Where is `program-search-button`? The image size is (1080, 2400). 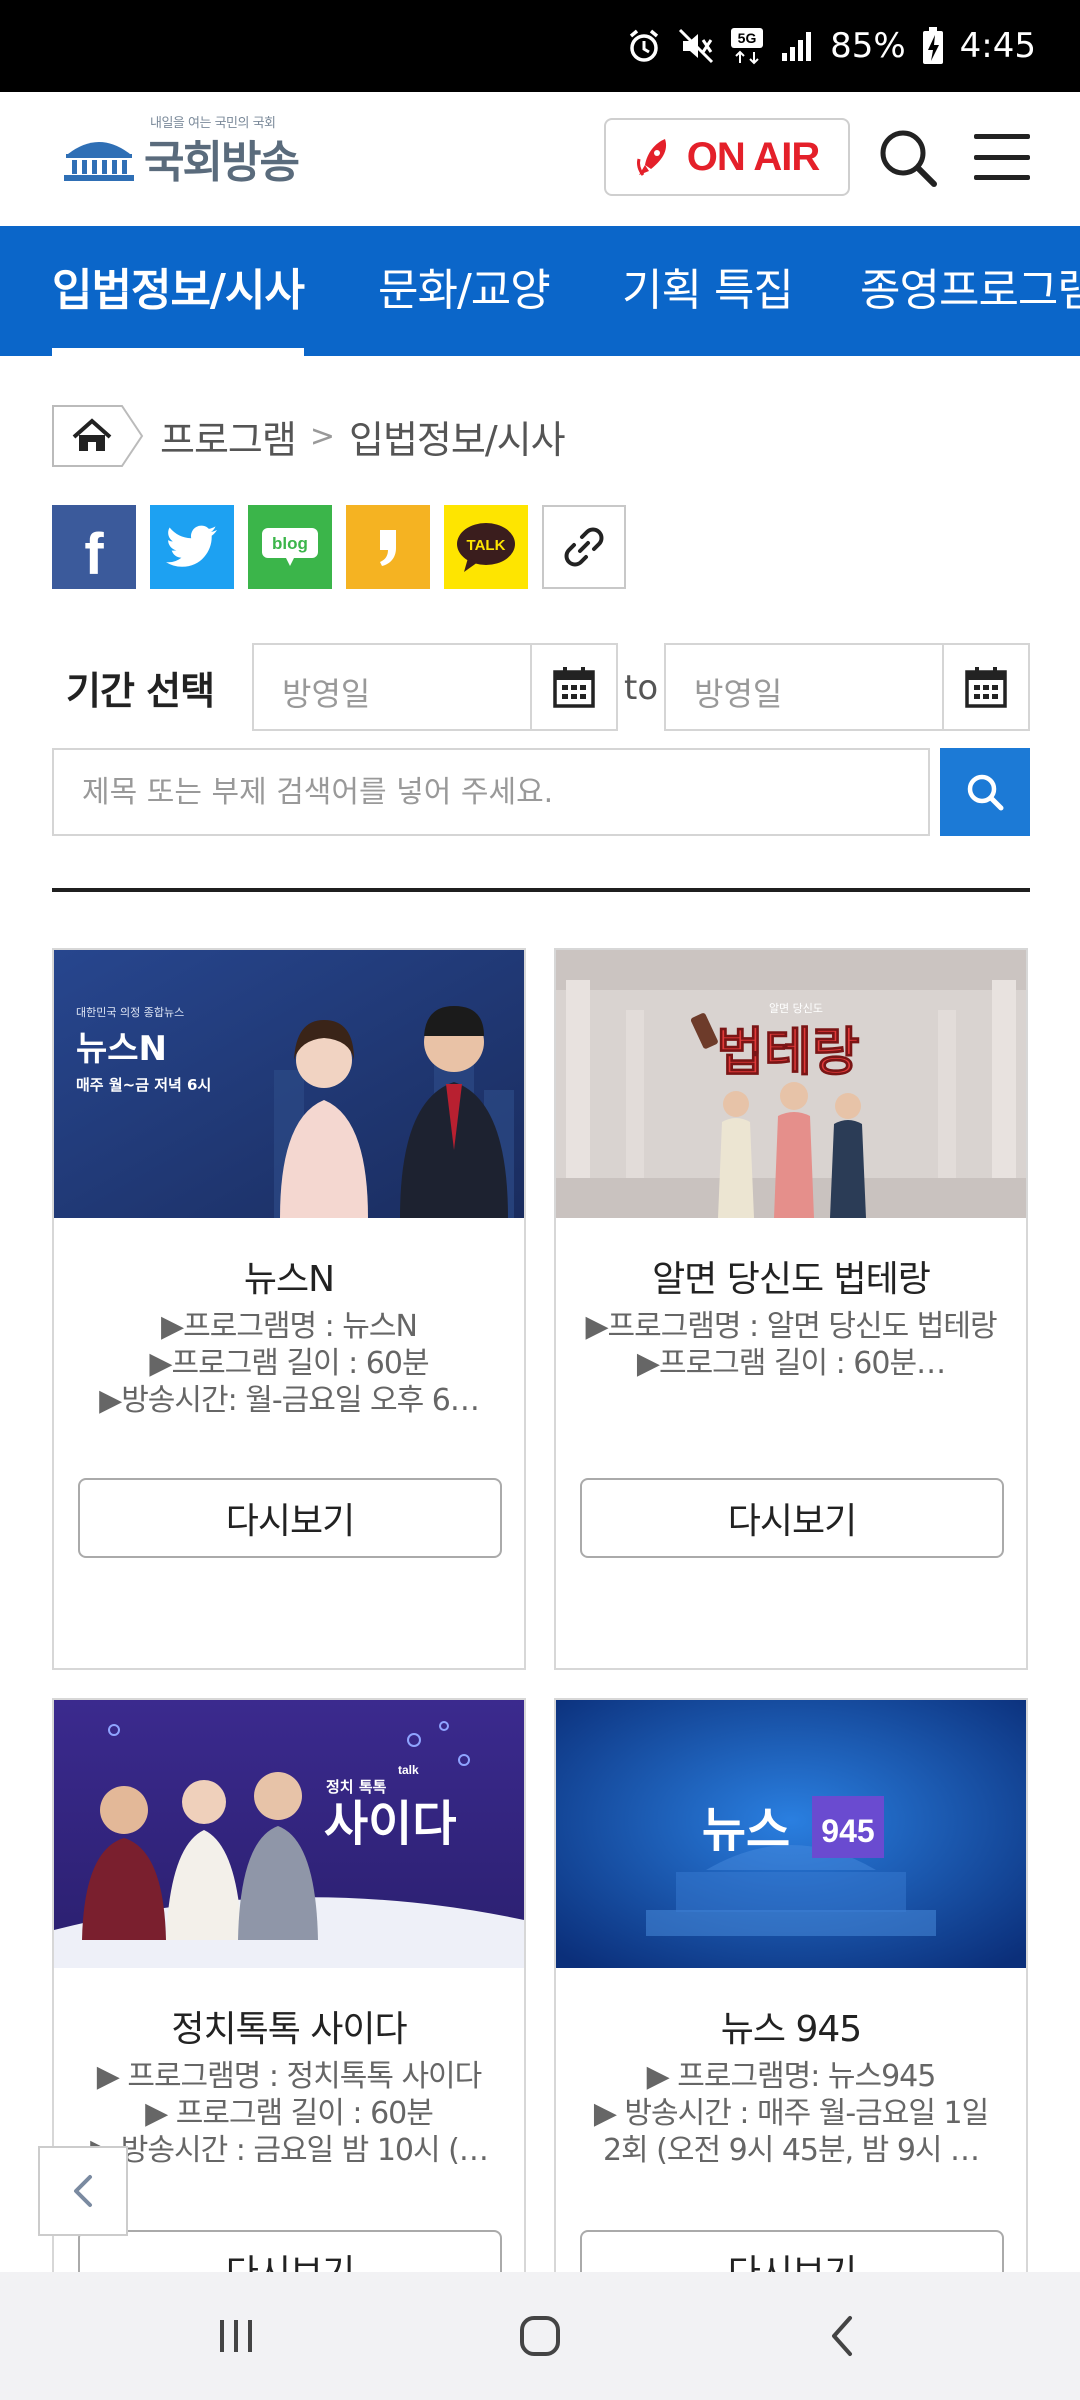 program-search-button is located at coordinates (985, 792).